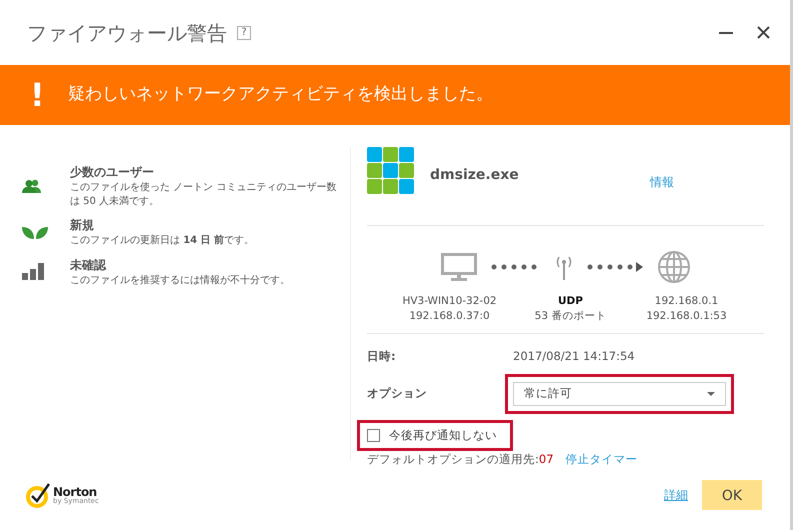 Image resolution: width=793 pixels, height=530 pixels. I want to click on host-address: 192.168.0.37:0, so click(449, 316).